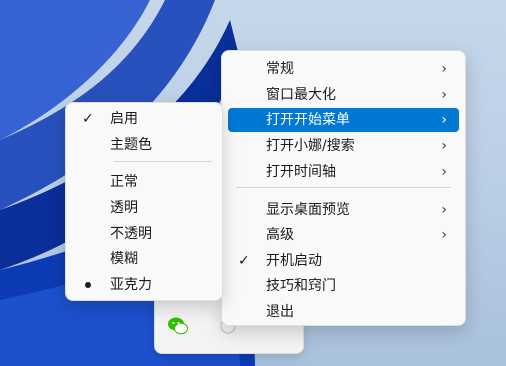  Describe the element at coordinates (124, 259) in the screenshot. I see `menu-item-label: 模糊` at that location.